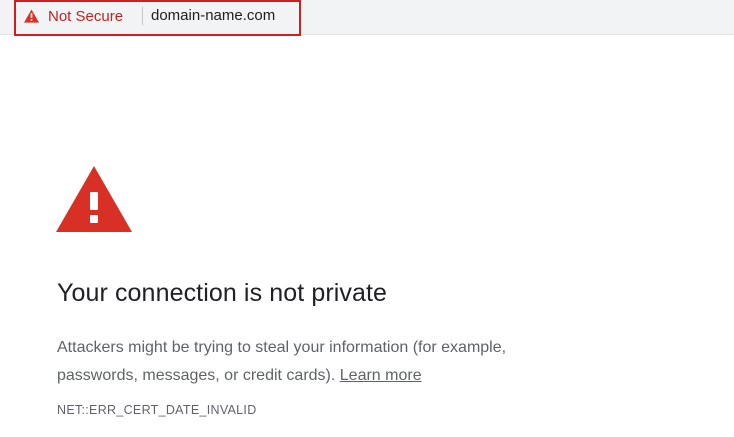 This screenshot has height=437, width=734. Describe the element at coordinates (157, 18) in the screenshot. I see `highlight-annotation-box` at that location.